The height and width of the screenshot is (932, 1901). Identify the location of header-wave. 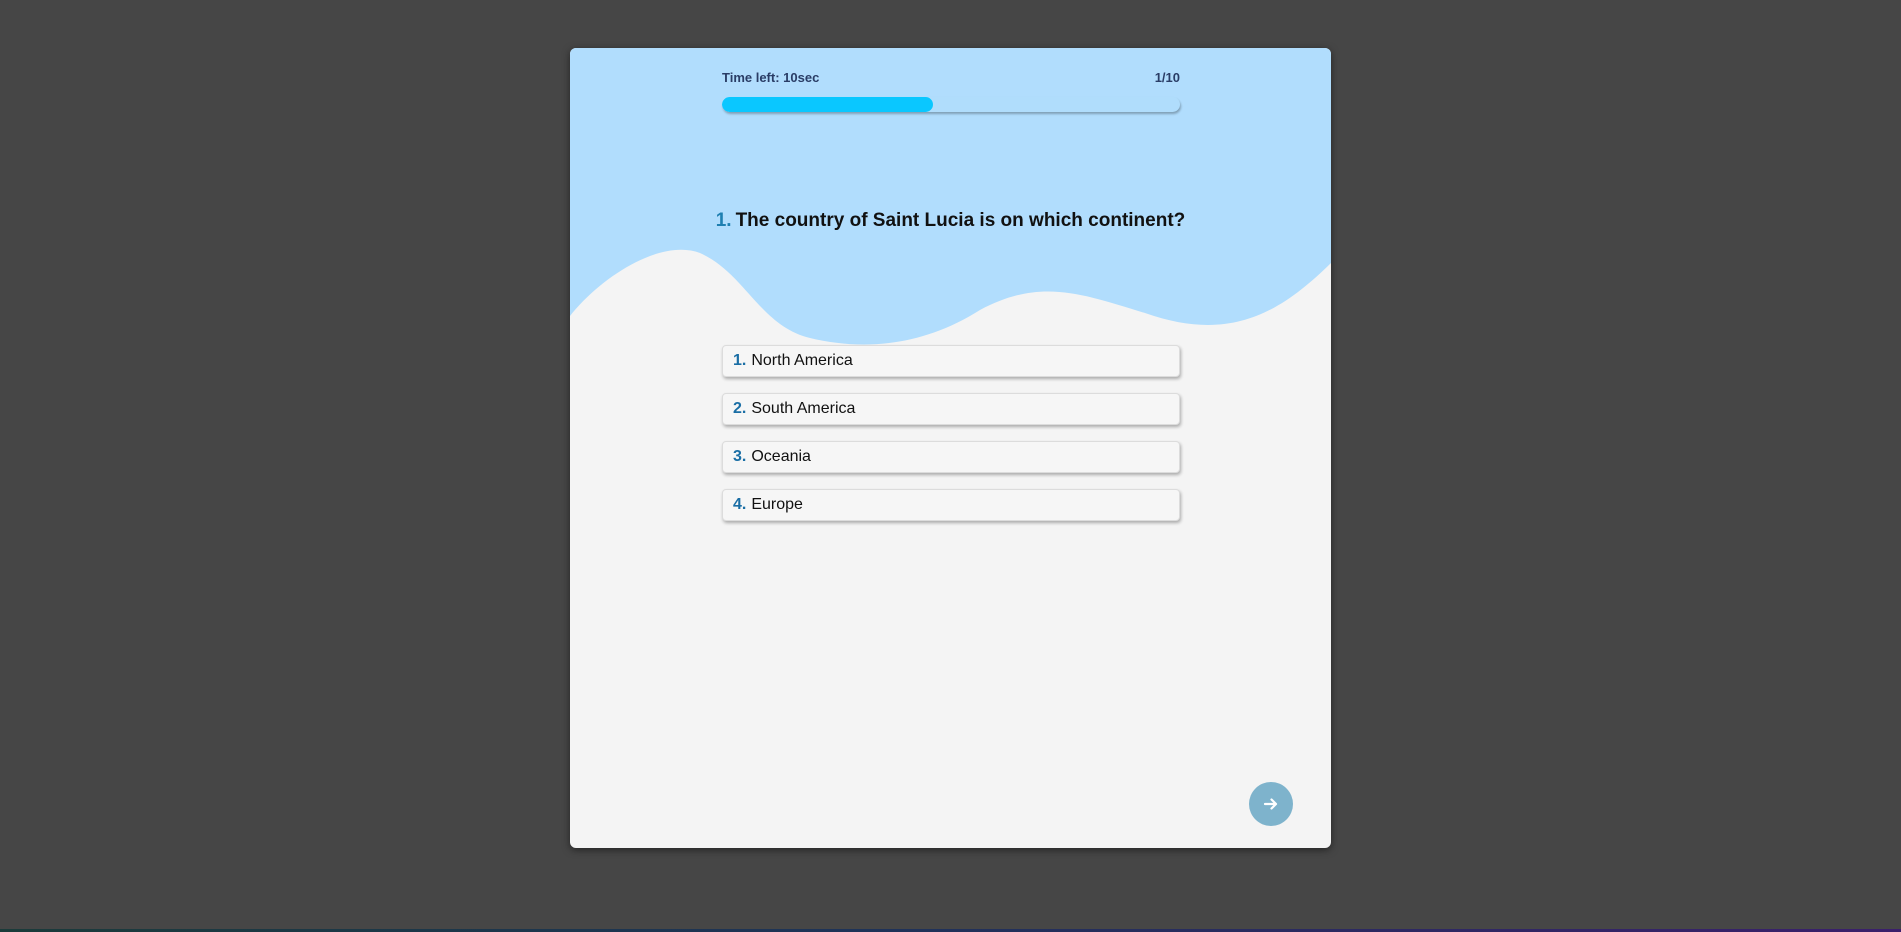
(950, 196).